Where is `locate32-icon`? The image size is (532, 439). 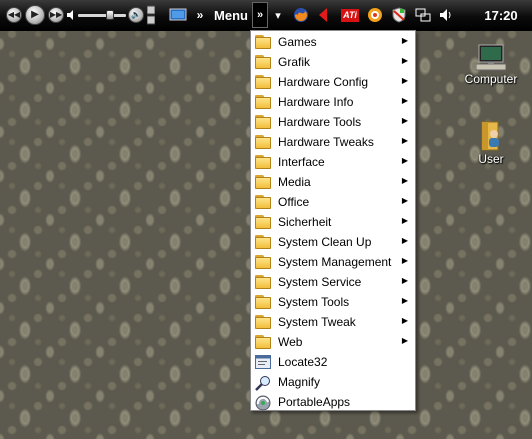
locate32-icon is located at coordinates (263, 362).